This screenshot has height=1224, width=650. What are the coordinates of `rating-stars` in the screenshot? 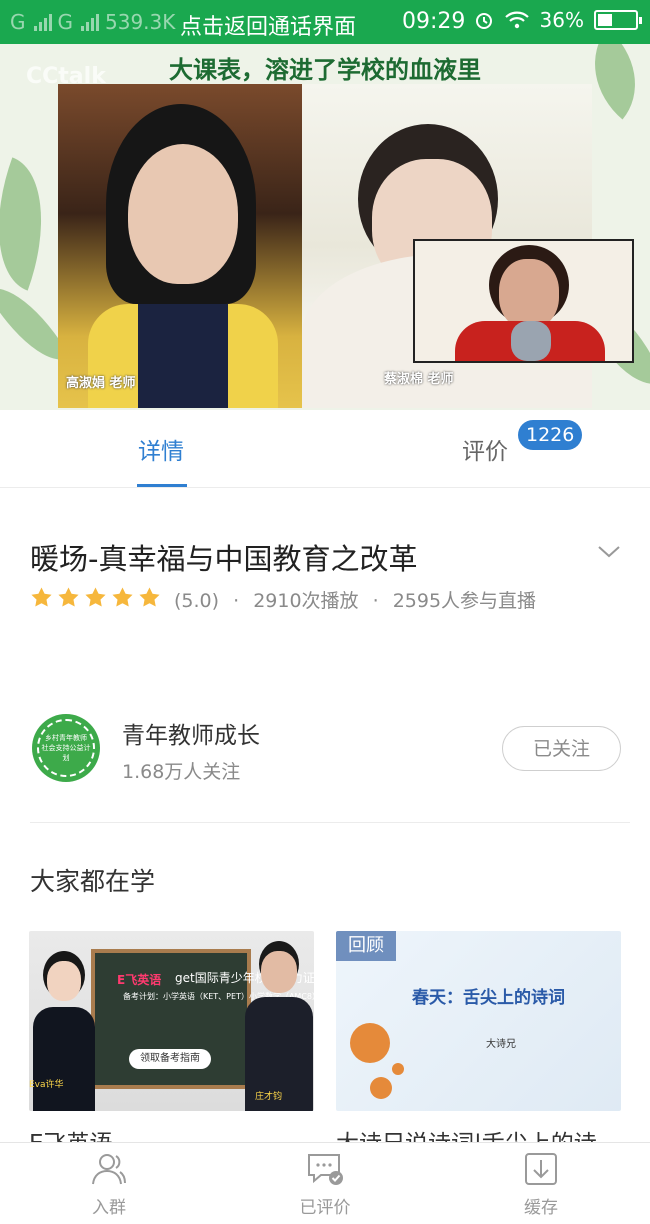 It's located at (95, 597).